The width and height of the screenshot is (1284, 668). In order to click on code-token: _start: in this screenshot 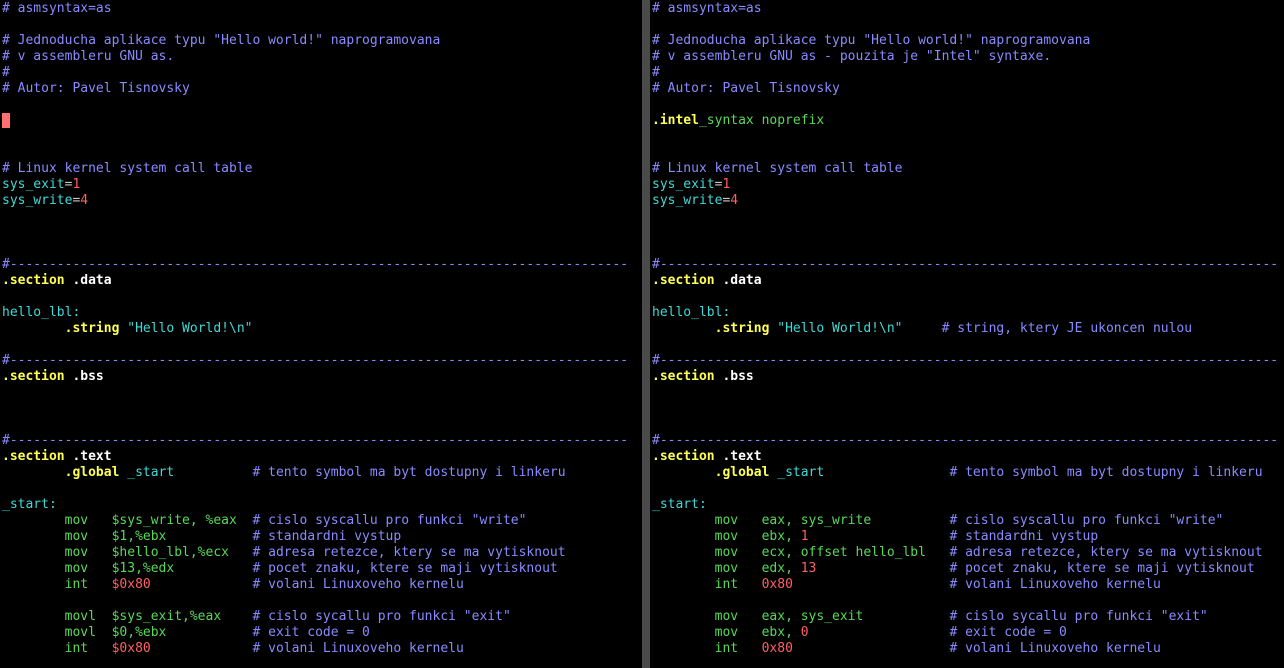, I will do `click(679, 504)`.